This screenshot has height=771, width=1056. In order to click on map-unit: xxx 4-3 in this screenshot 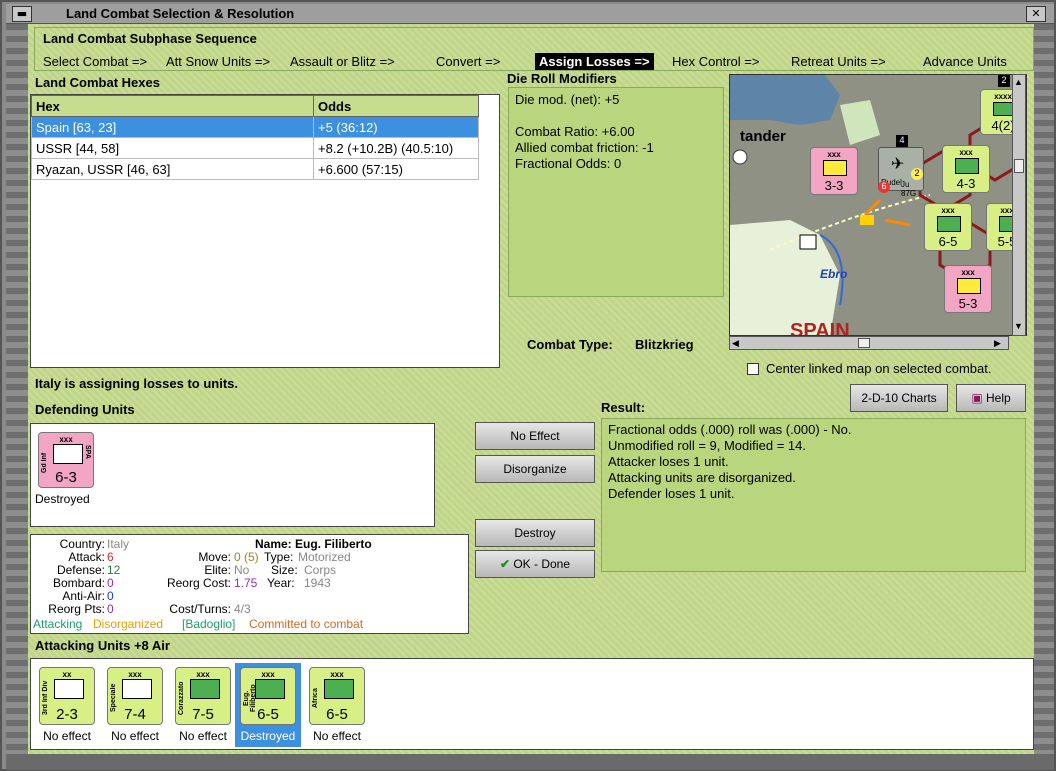, I will do `click(966, 169)`.